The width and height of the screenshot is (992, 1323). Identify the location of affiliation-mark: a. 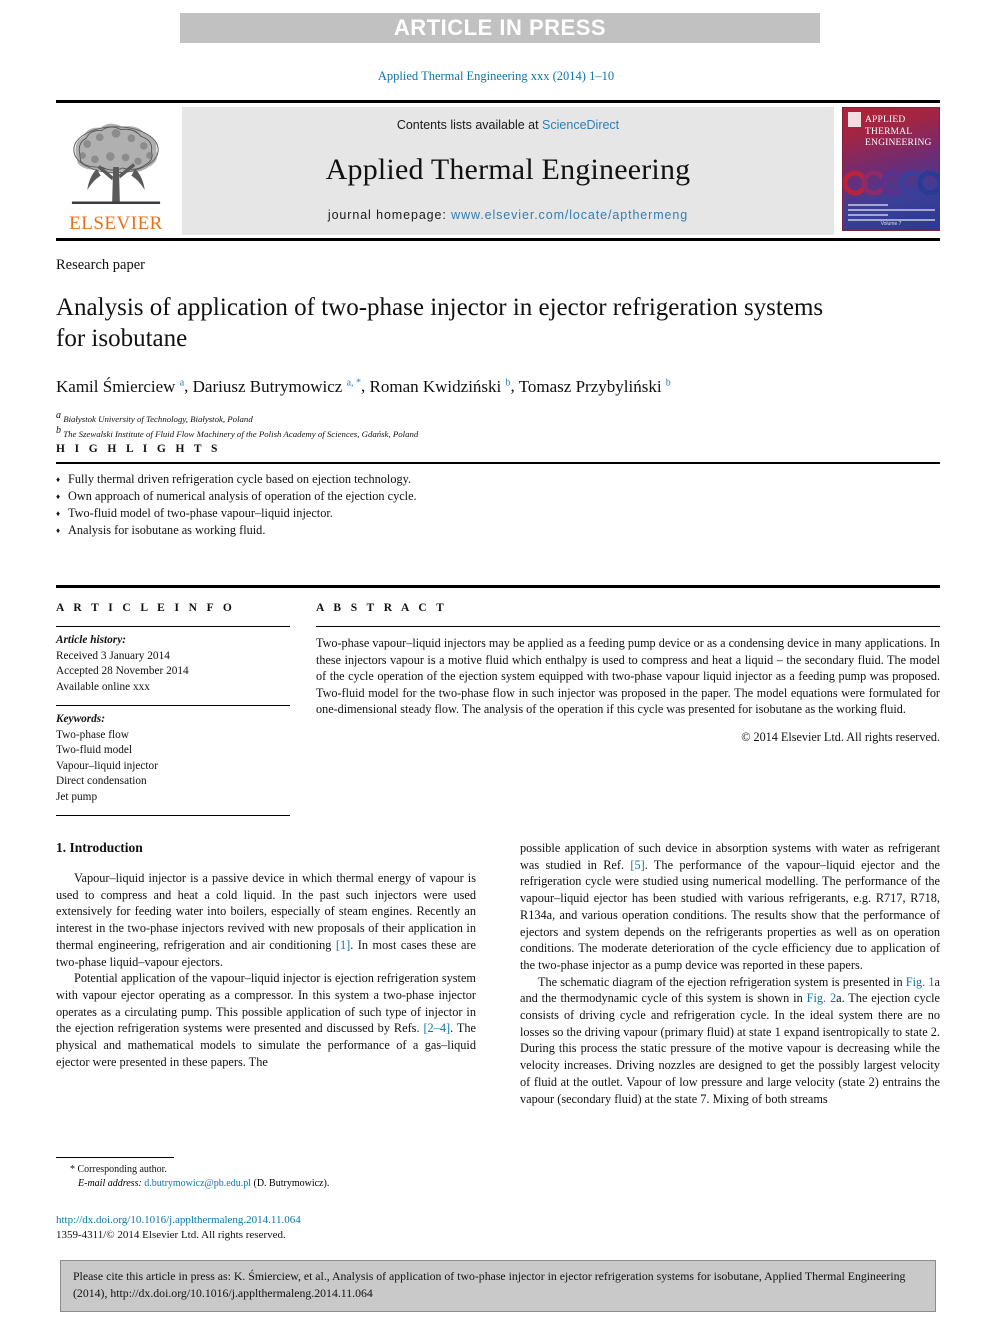
(58, 415).